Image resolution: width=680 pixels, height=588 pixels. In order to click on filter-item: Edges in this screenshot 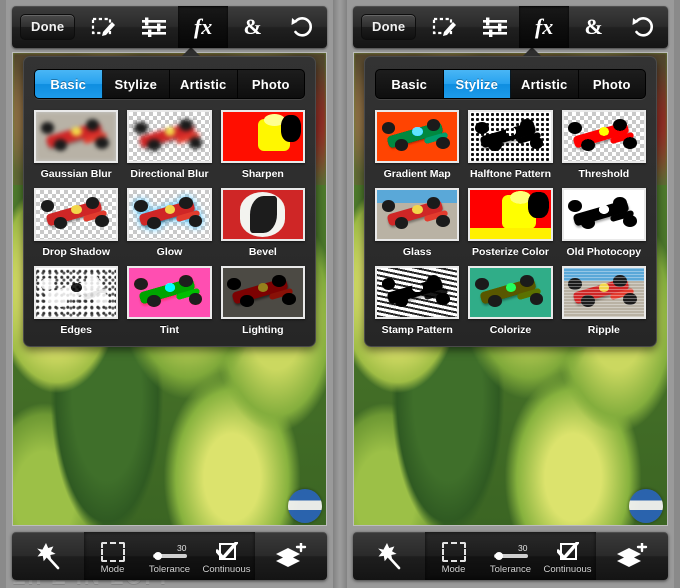, I will do `click(76, 301)`.